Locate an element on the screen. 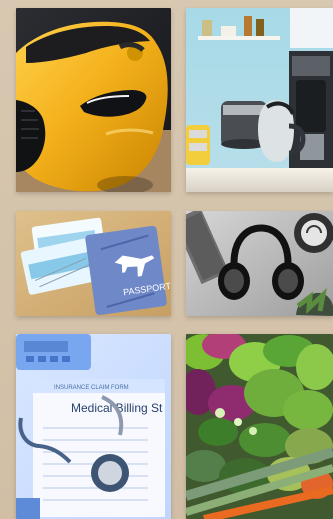 The image size is (333, 519). headphones-icon is located at coordinates (259, 263).